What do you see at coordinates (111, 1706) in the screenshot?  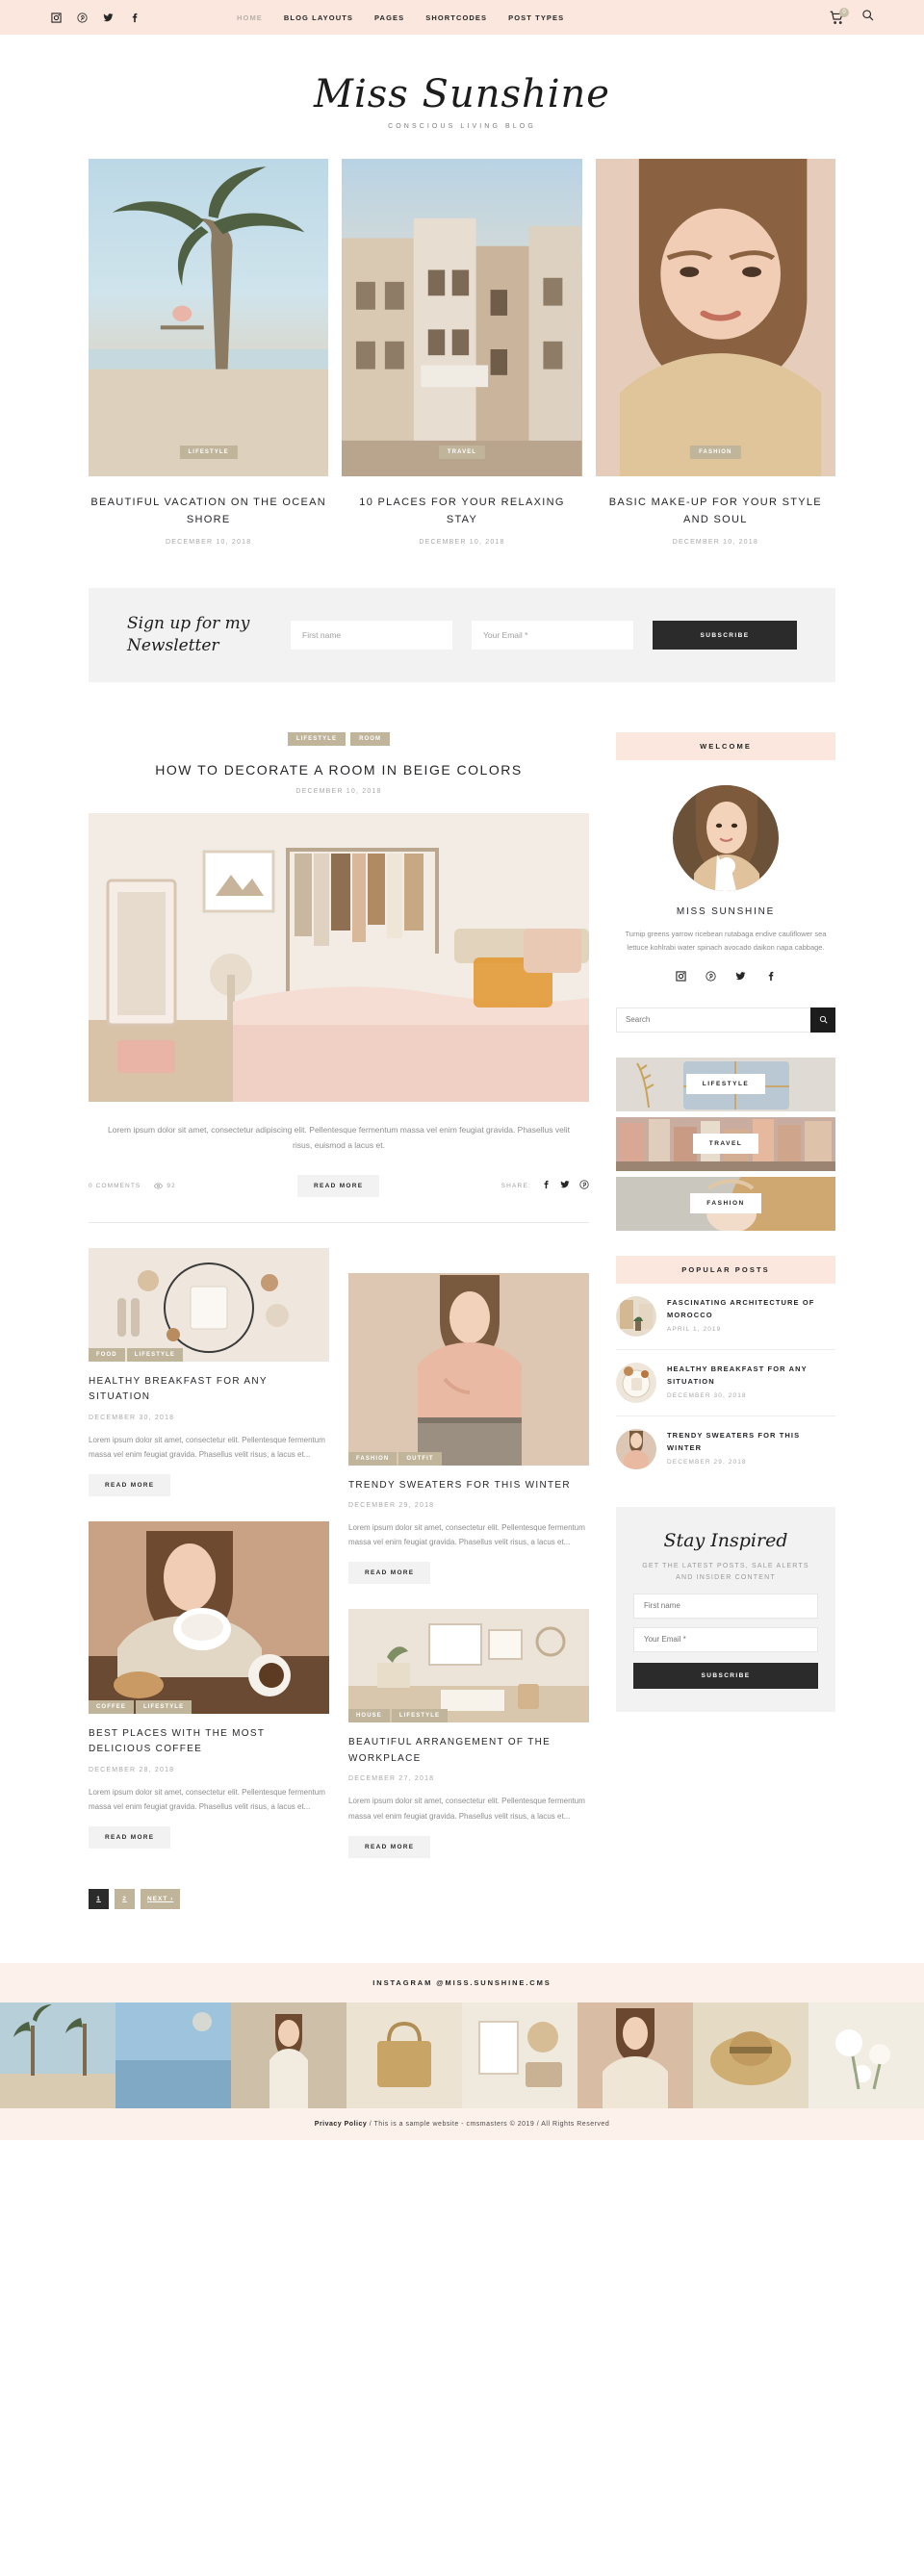 I see `category-tag-coffee: COFFEE` at bounding box center [111, 1706].